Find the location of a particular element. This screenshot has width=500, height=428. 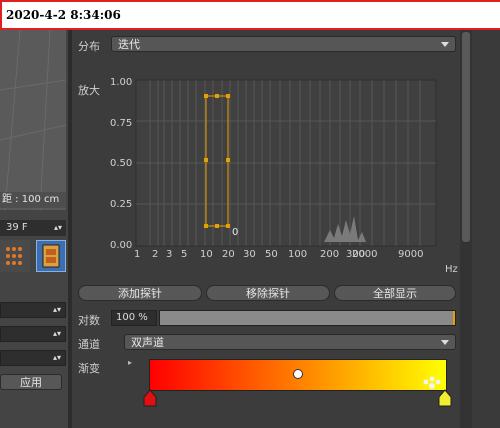

gradient-end-stop is located at coordinates (445, 398).